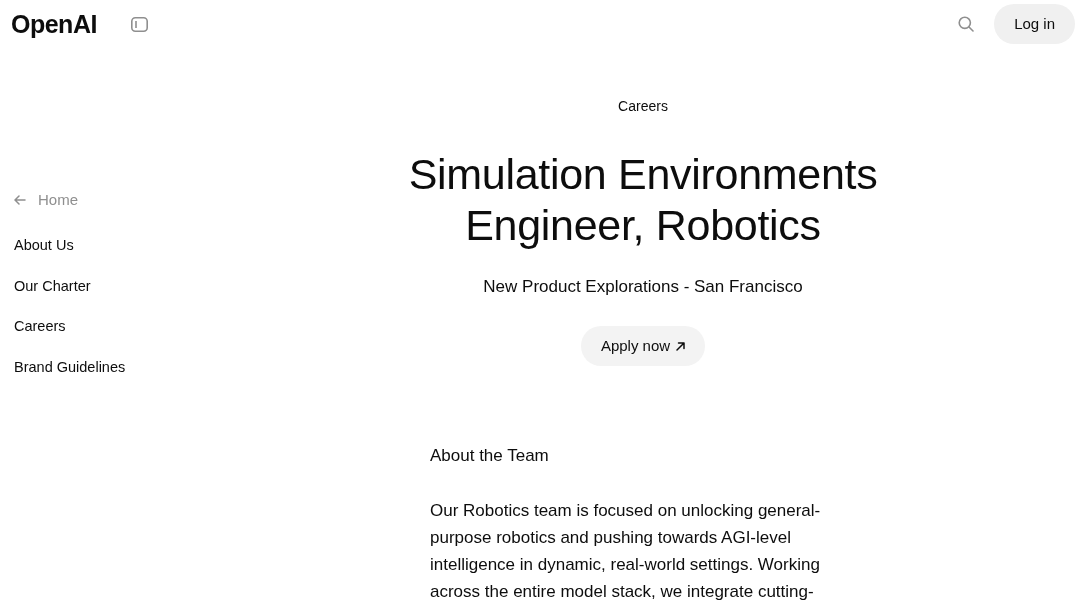  Describe the element at coordinates (966, 24) in the screenshot. I see `search-icon` at that location.